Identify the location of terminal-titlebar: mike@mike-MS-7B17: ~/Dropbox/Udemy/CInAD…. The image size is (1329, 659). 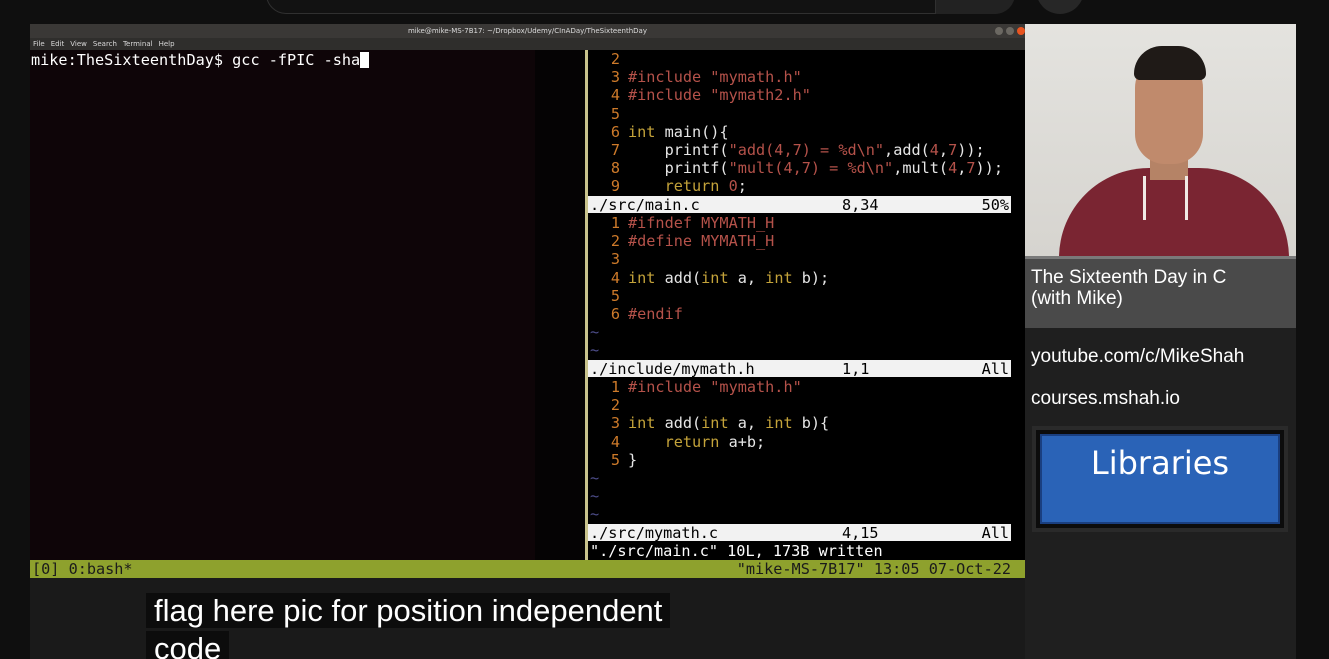
(527, 31).